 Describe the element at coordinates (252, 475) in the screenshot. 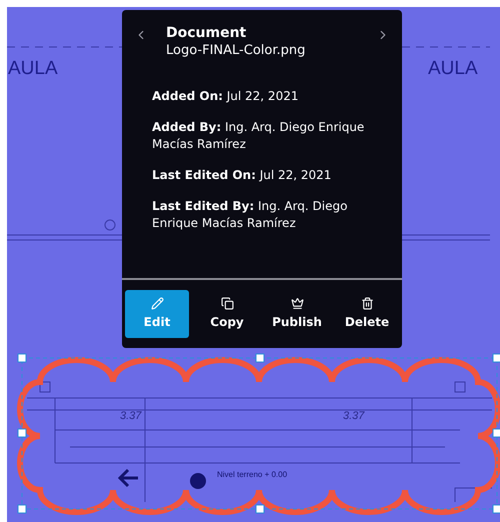

I see `plan-label: Nivel terreno + 0.00` at that location.